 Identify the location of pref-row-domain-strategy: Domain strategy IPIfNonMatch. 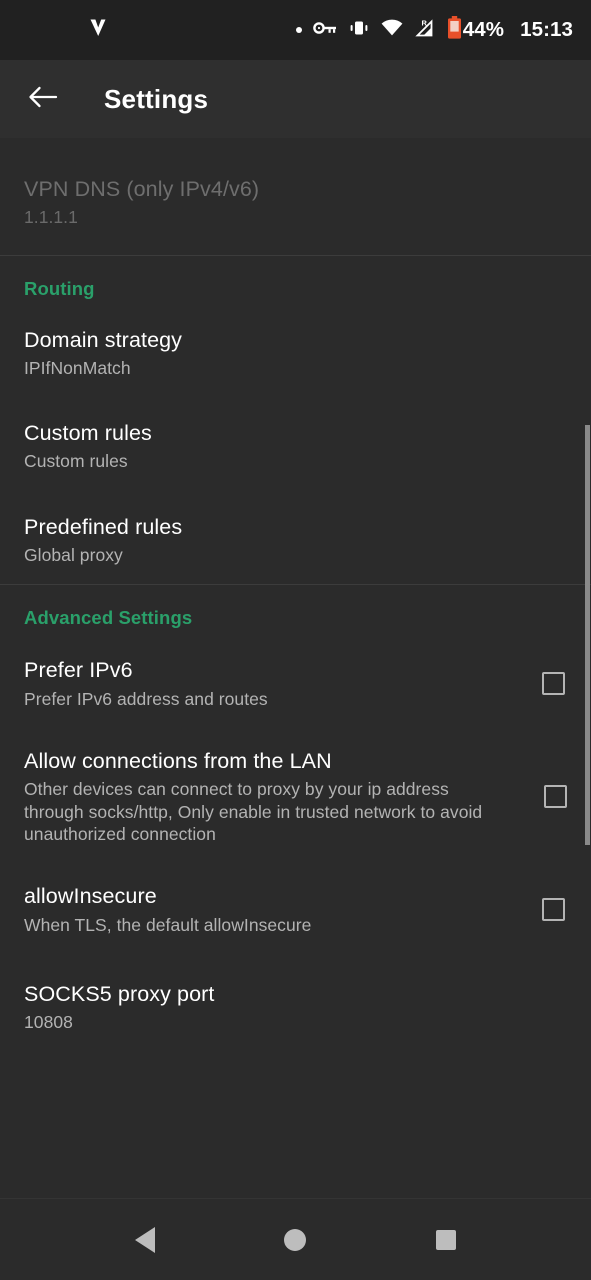
(295, 350).